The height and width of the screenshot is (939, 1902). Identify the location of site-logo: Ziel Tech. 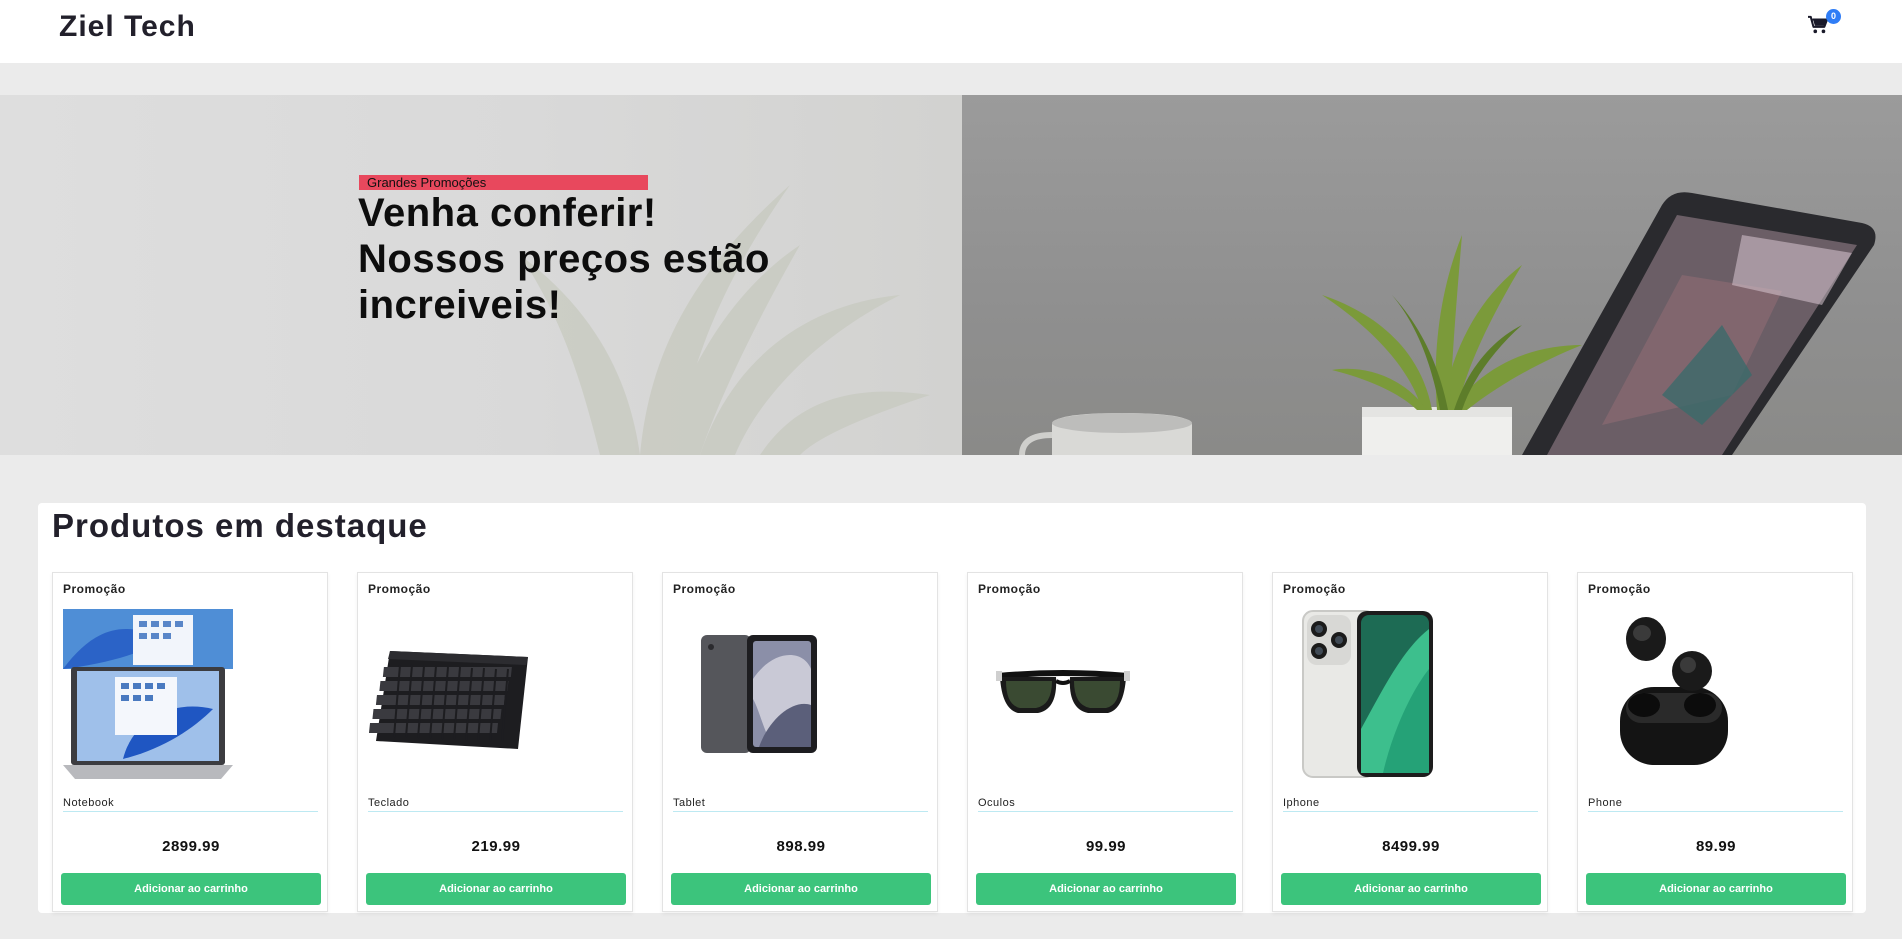
(127, 27).